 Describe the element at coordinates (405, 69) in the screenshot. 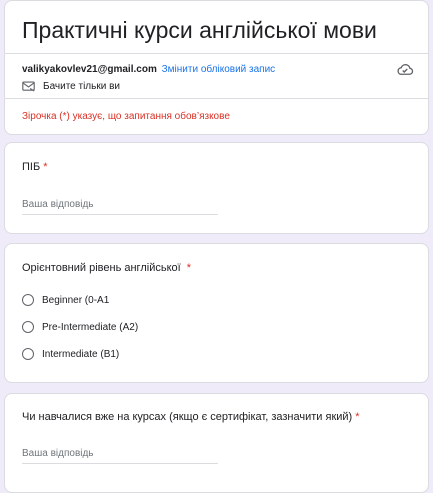

I see `cloud-saved-icon` at that location.